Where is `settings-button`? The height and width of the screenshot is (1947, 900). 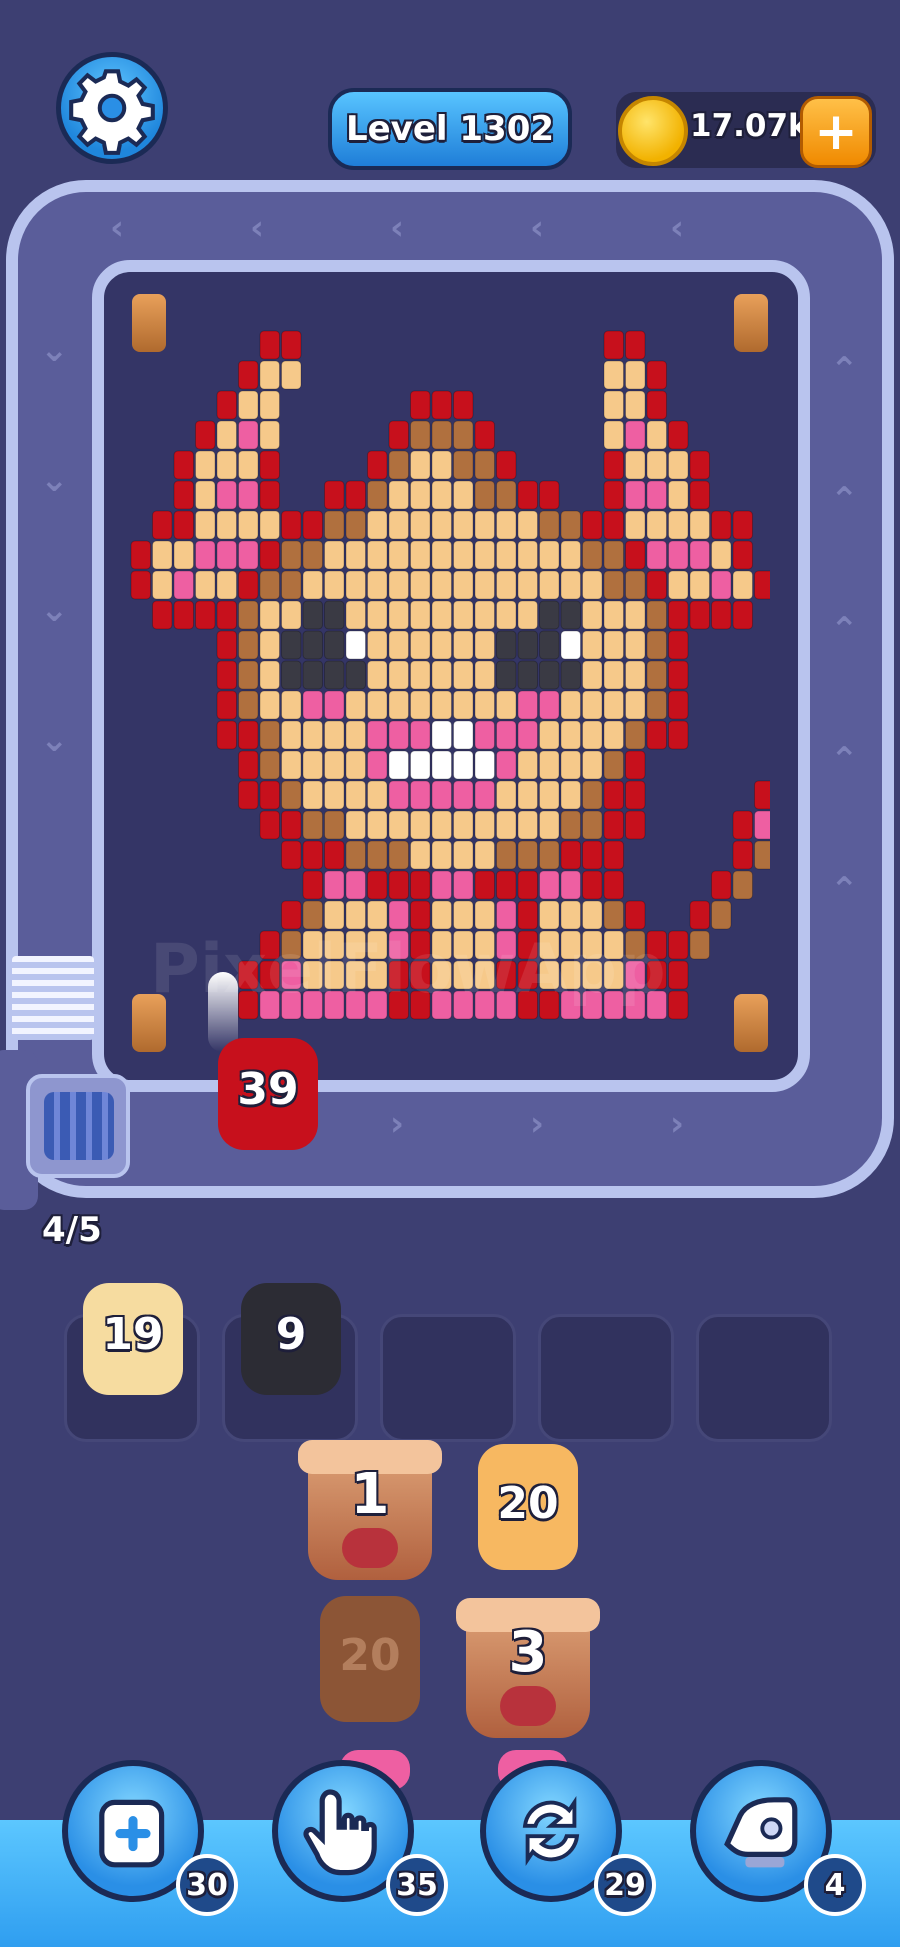
settings-button is located at coordinates (112, 108).